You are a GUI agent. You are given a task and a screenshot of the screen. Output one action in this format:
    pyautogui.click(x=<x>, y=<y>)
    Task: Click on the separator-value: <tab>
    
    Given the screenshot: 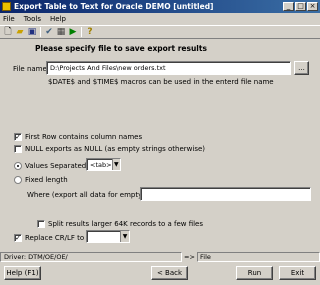 What is the action you would take?
    pyautogui.click(x=101, y=164)
    